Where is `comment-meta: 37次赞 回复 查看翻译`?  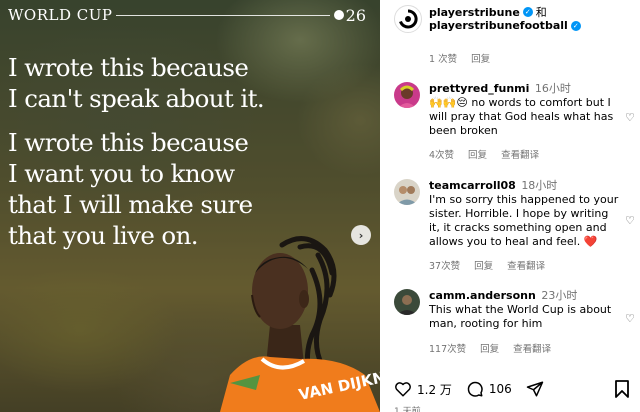 comment-meta: 37次赞 回复 查看翻译 is located at coordinates (487, 265).